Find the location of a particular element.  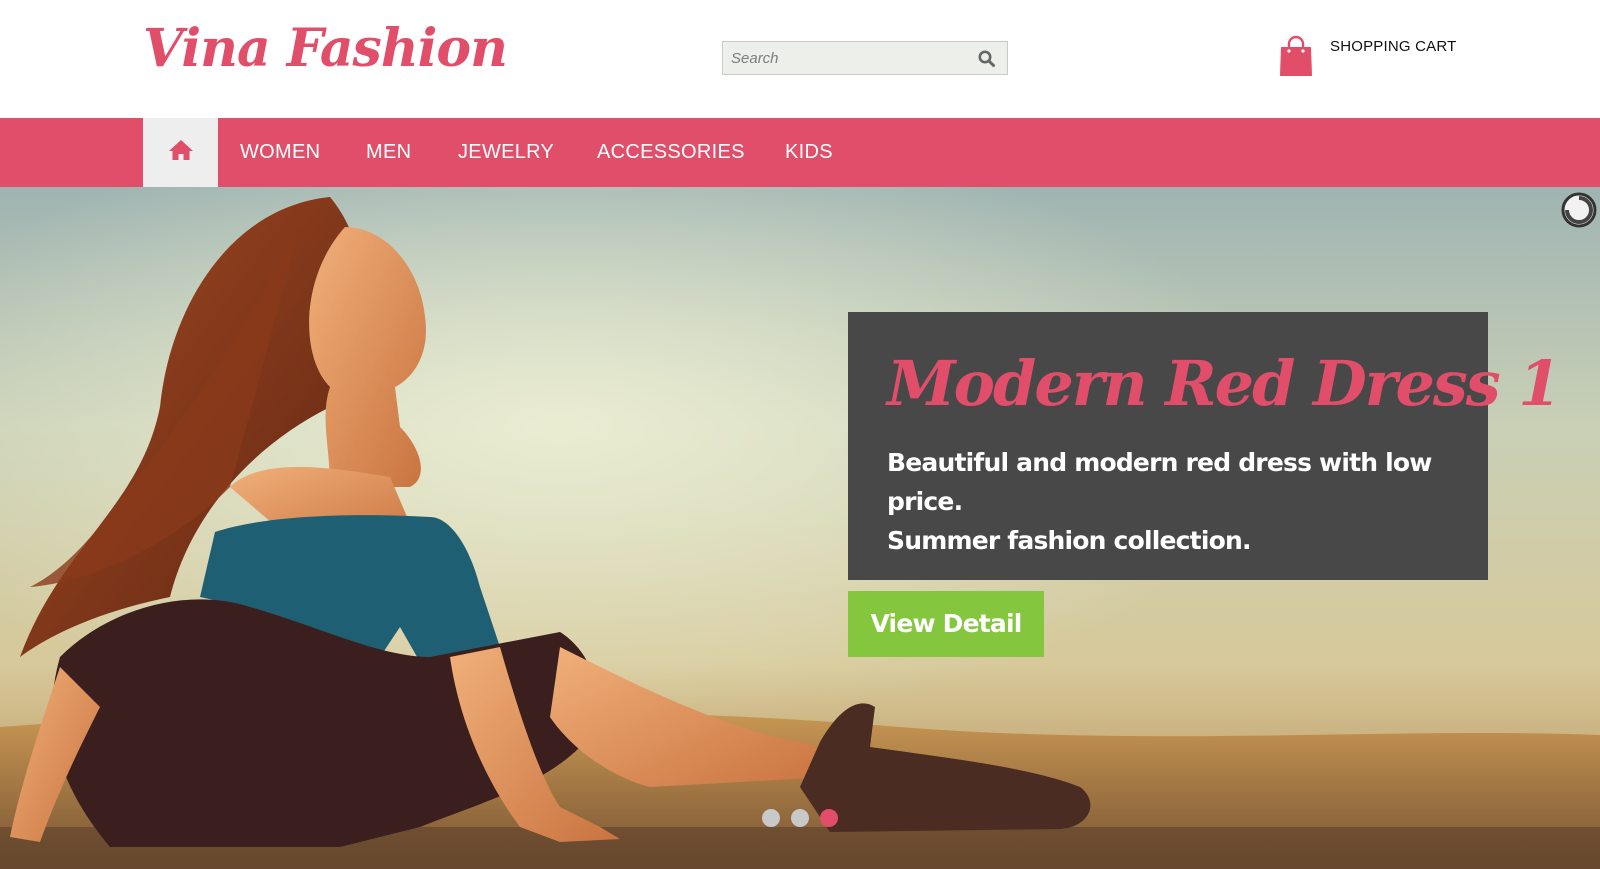

view-detail-button: View Detail is located at coordinates (946, 624).